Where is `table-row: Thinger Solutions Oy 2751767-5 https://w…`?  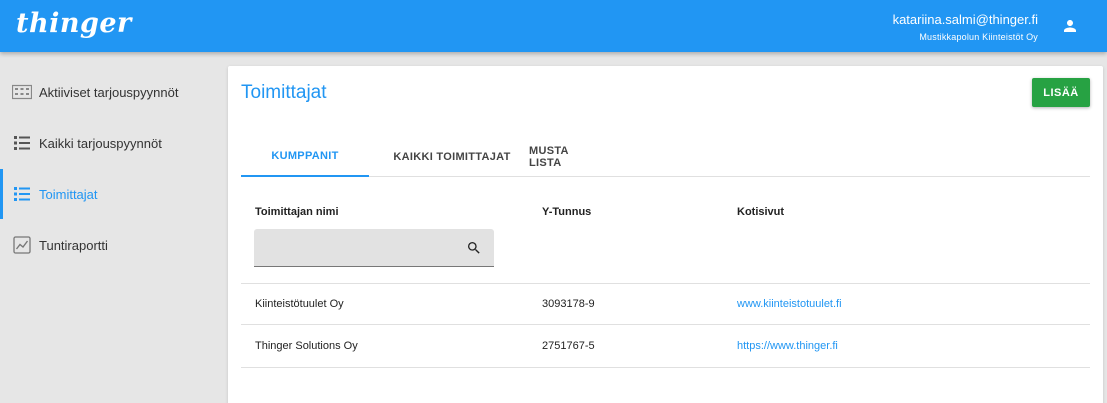 table-row: Thinger Solutions Oy 2751767-5 https://w… is located at coordinates (665, 347).